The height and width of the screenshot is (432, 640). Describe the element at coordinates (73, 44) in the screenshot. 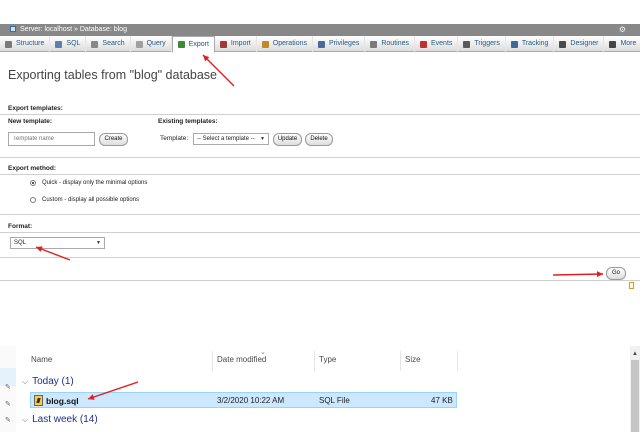

I see `tab-label: SQL` at that location.